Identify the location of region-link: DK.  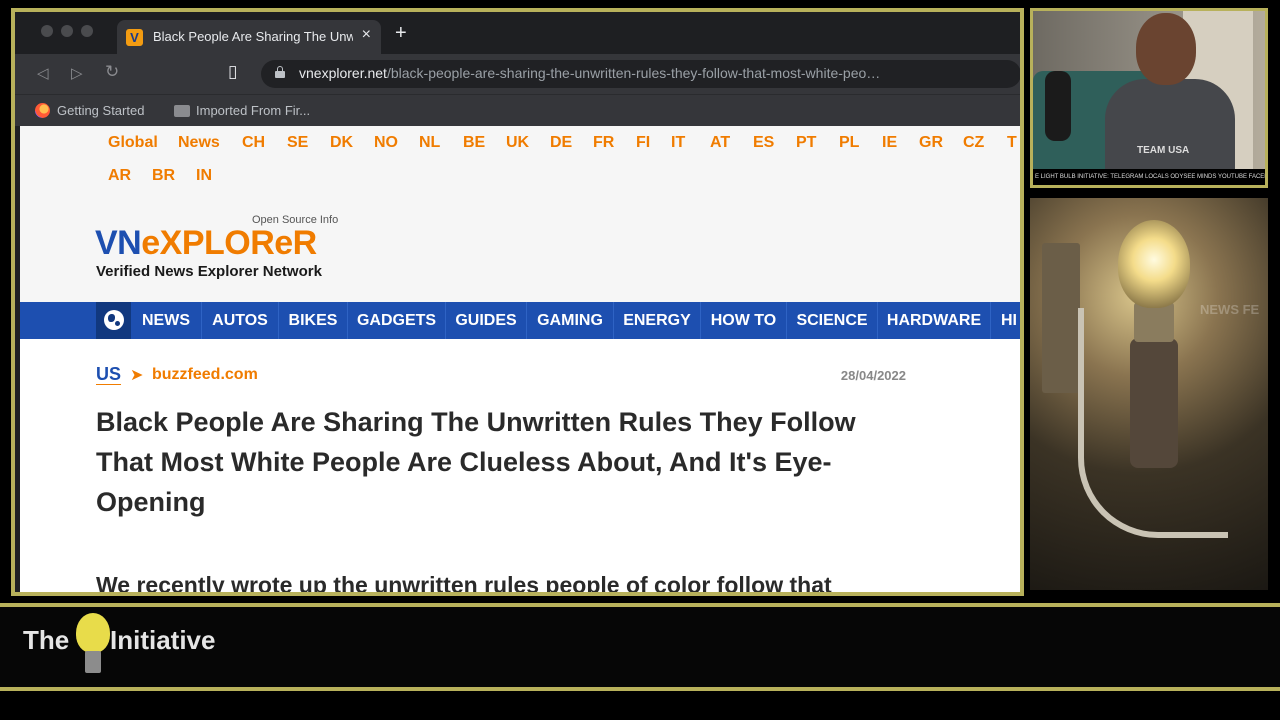
(341, 143).